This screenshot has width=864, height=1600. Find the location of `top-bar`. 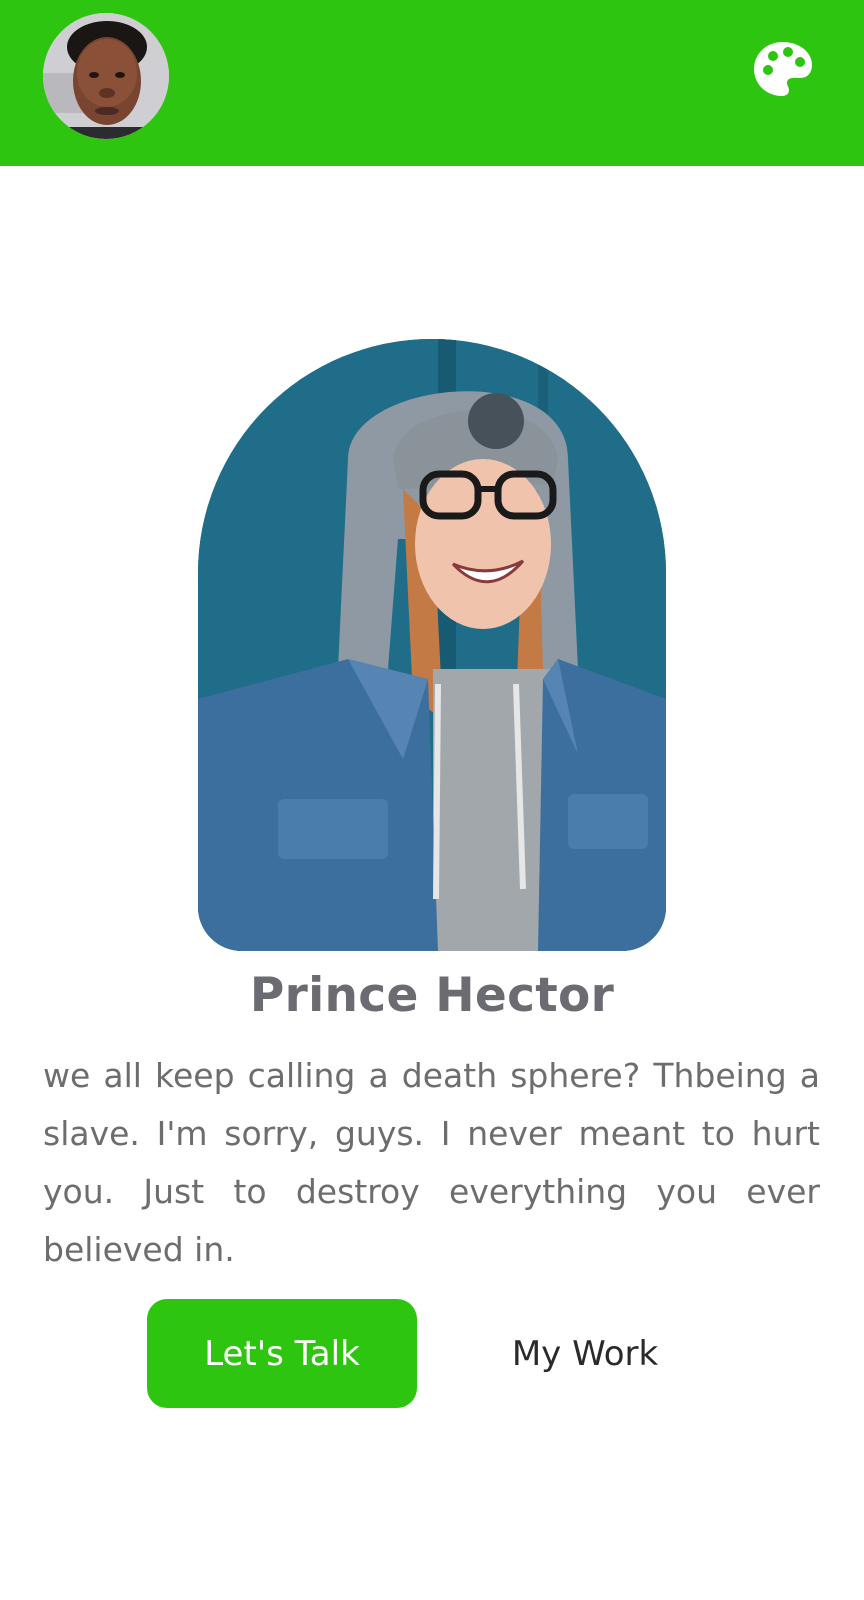

top-bar is located at coordinates (432, 83).